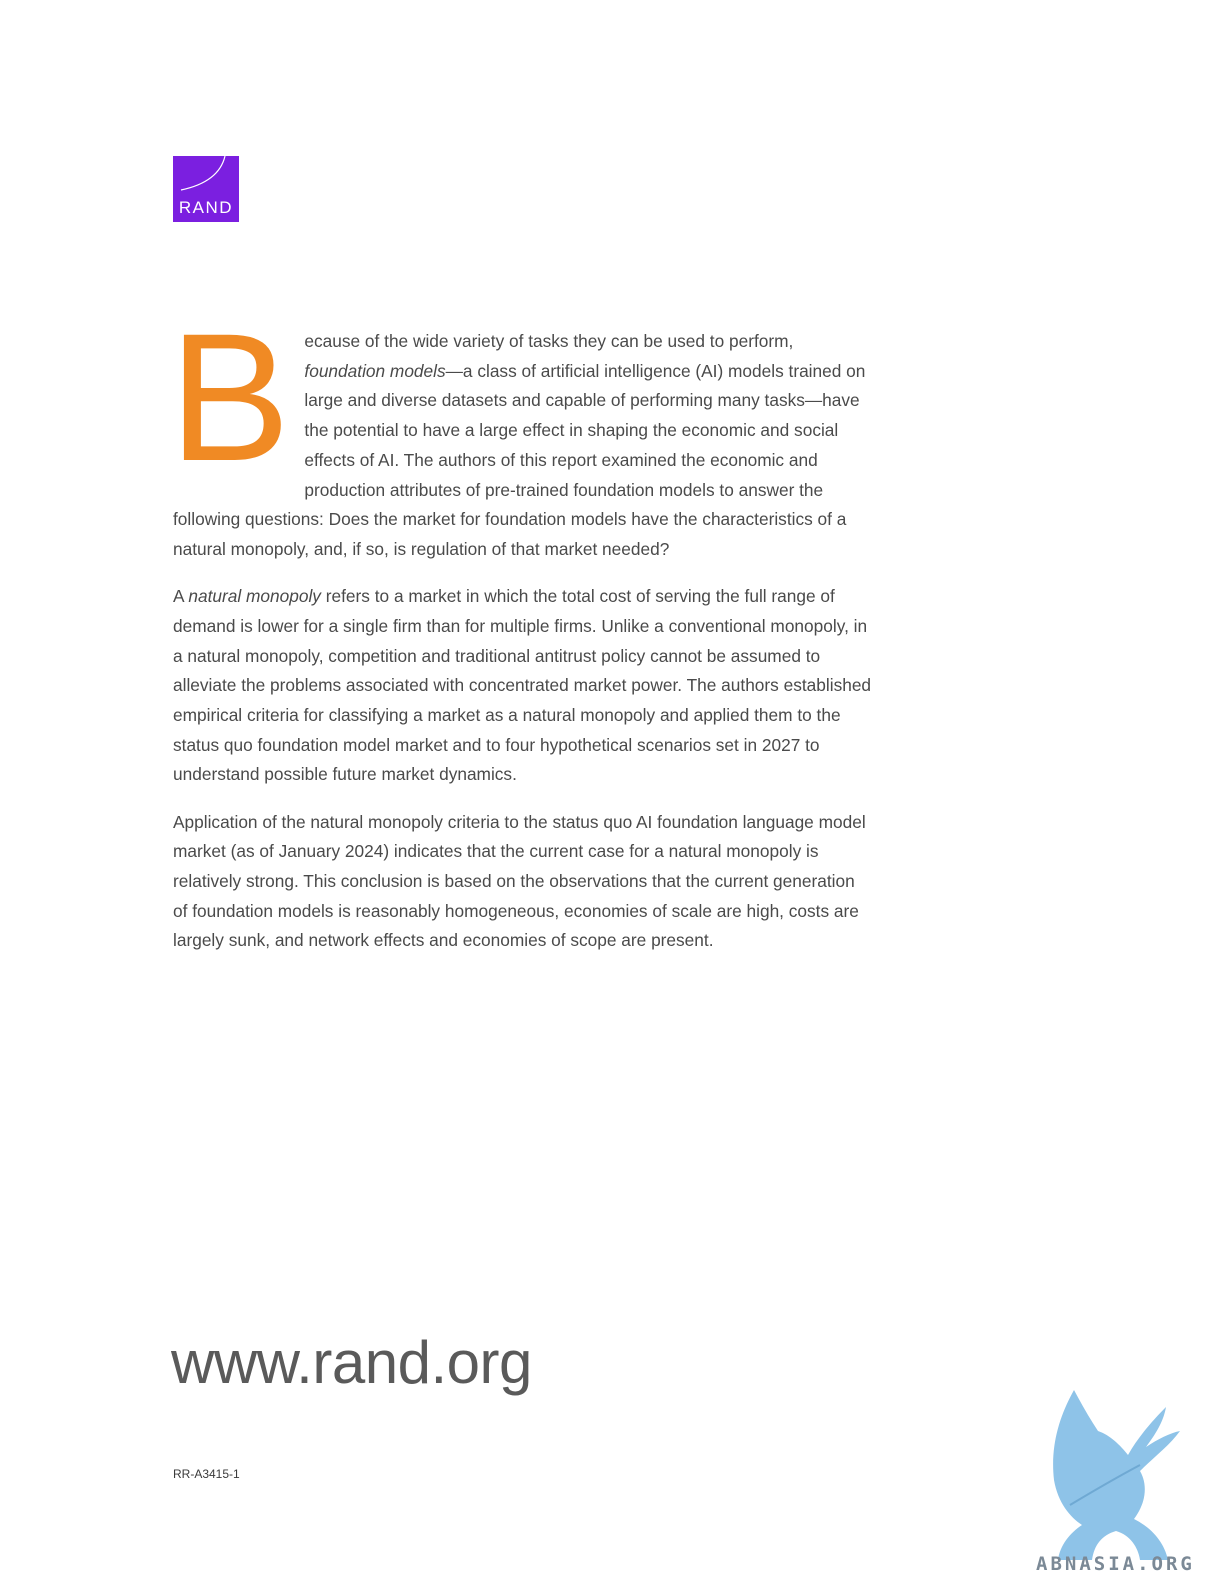  Describe the element at coordinates (1115, 1564) in the screenshot. I see `watermark-label: ABNASIA.ORG` at that location.